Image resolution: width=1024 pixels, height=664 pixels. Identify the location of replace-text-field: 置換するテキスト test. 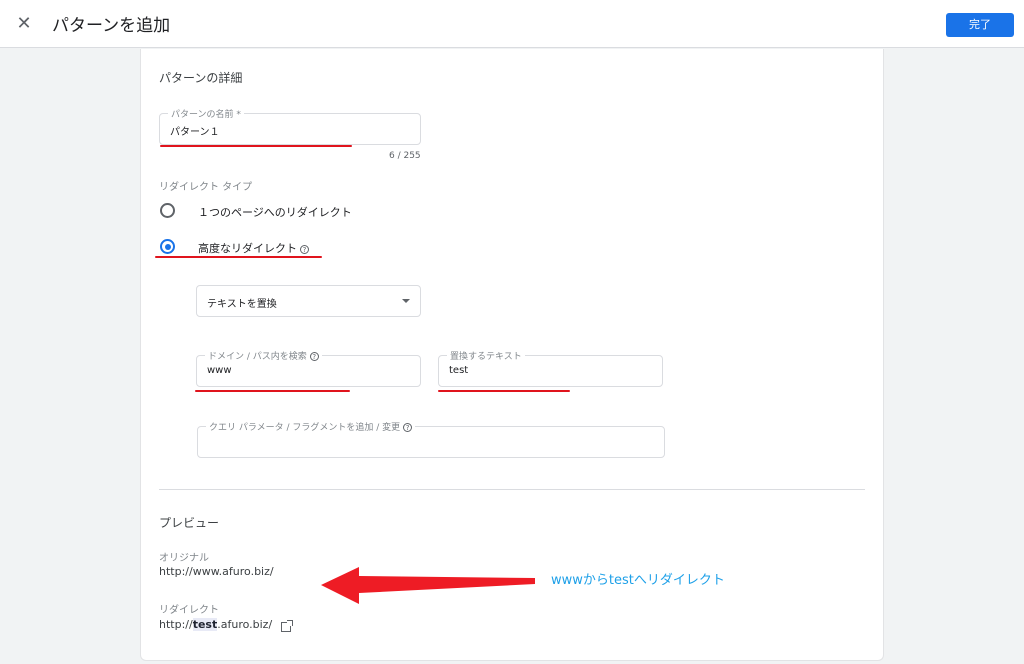
(550, 368).